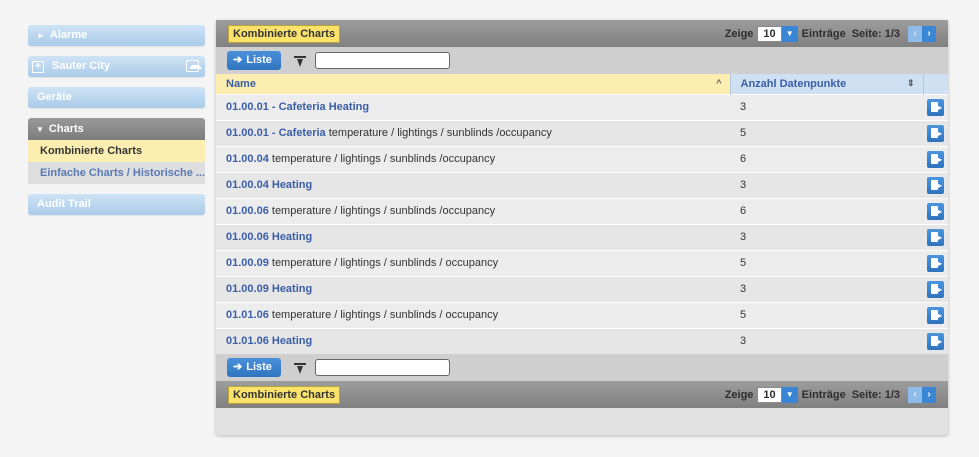 Image resolution: width=979 pixels, height=457 pixels. I want to click on expand-icon: +, so click(38, 66).